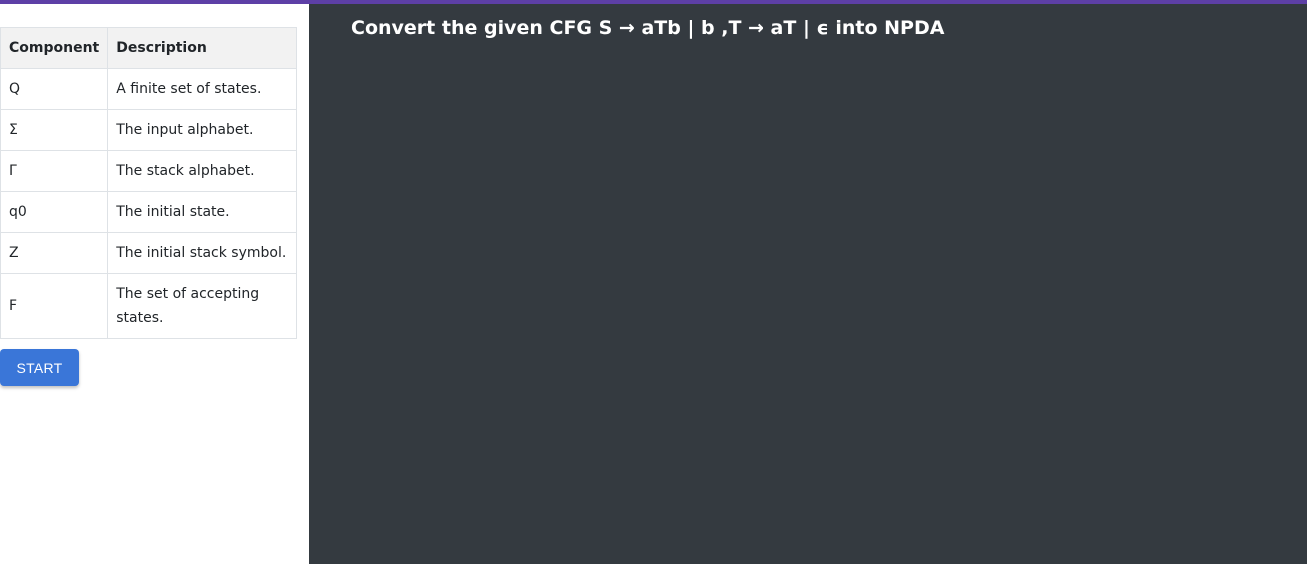 This screenshot has width=1307, height=564. What do you see at coordinates (54, 130) in the screenshot?
I see `component-cell: Σ` at bounding box center [54, 130].